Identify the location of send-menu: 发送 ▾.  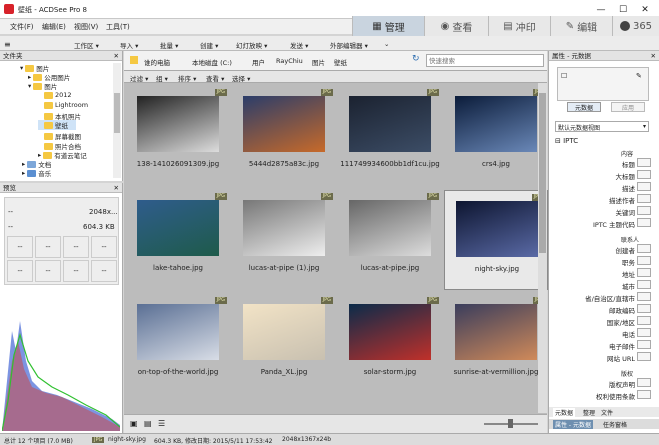
(299, 45).